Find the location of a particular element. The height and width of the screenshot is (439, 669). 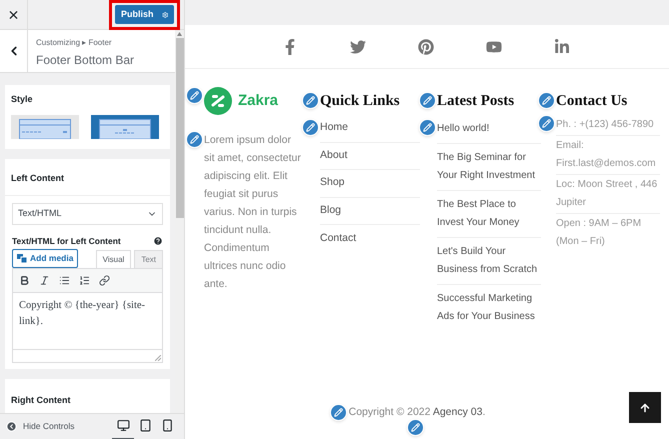

editor-tab: Text is located at coordinates (148, 259).